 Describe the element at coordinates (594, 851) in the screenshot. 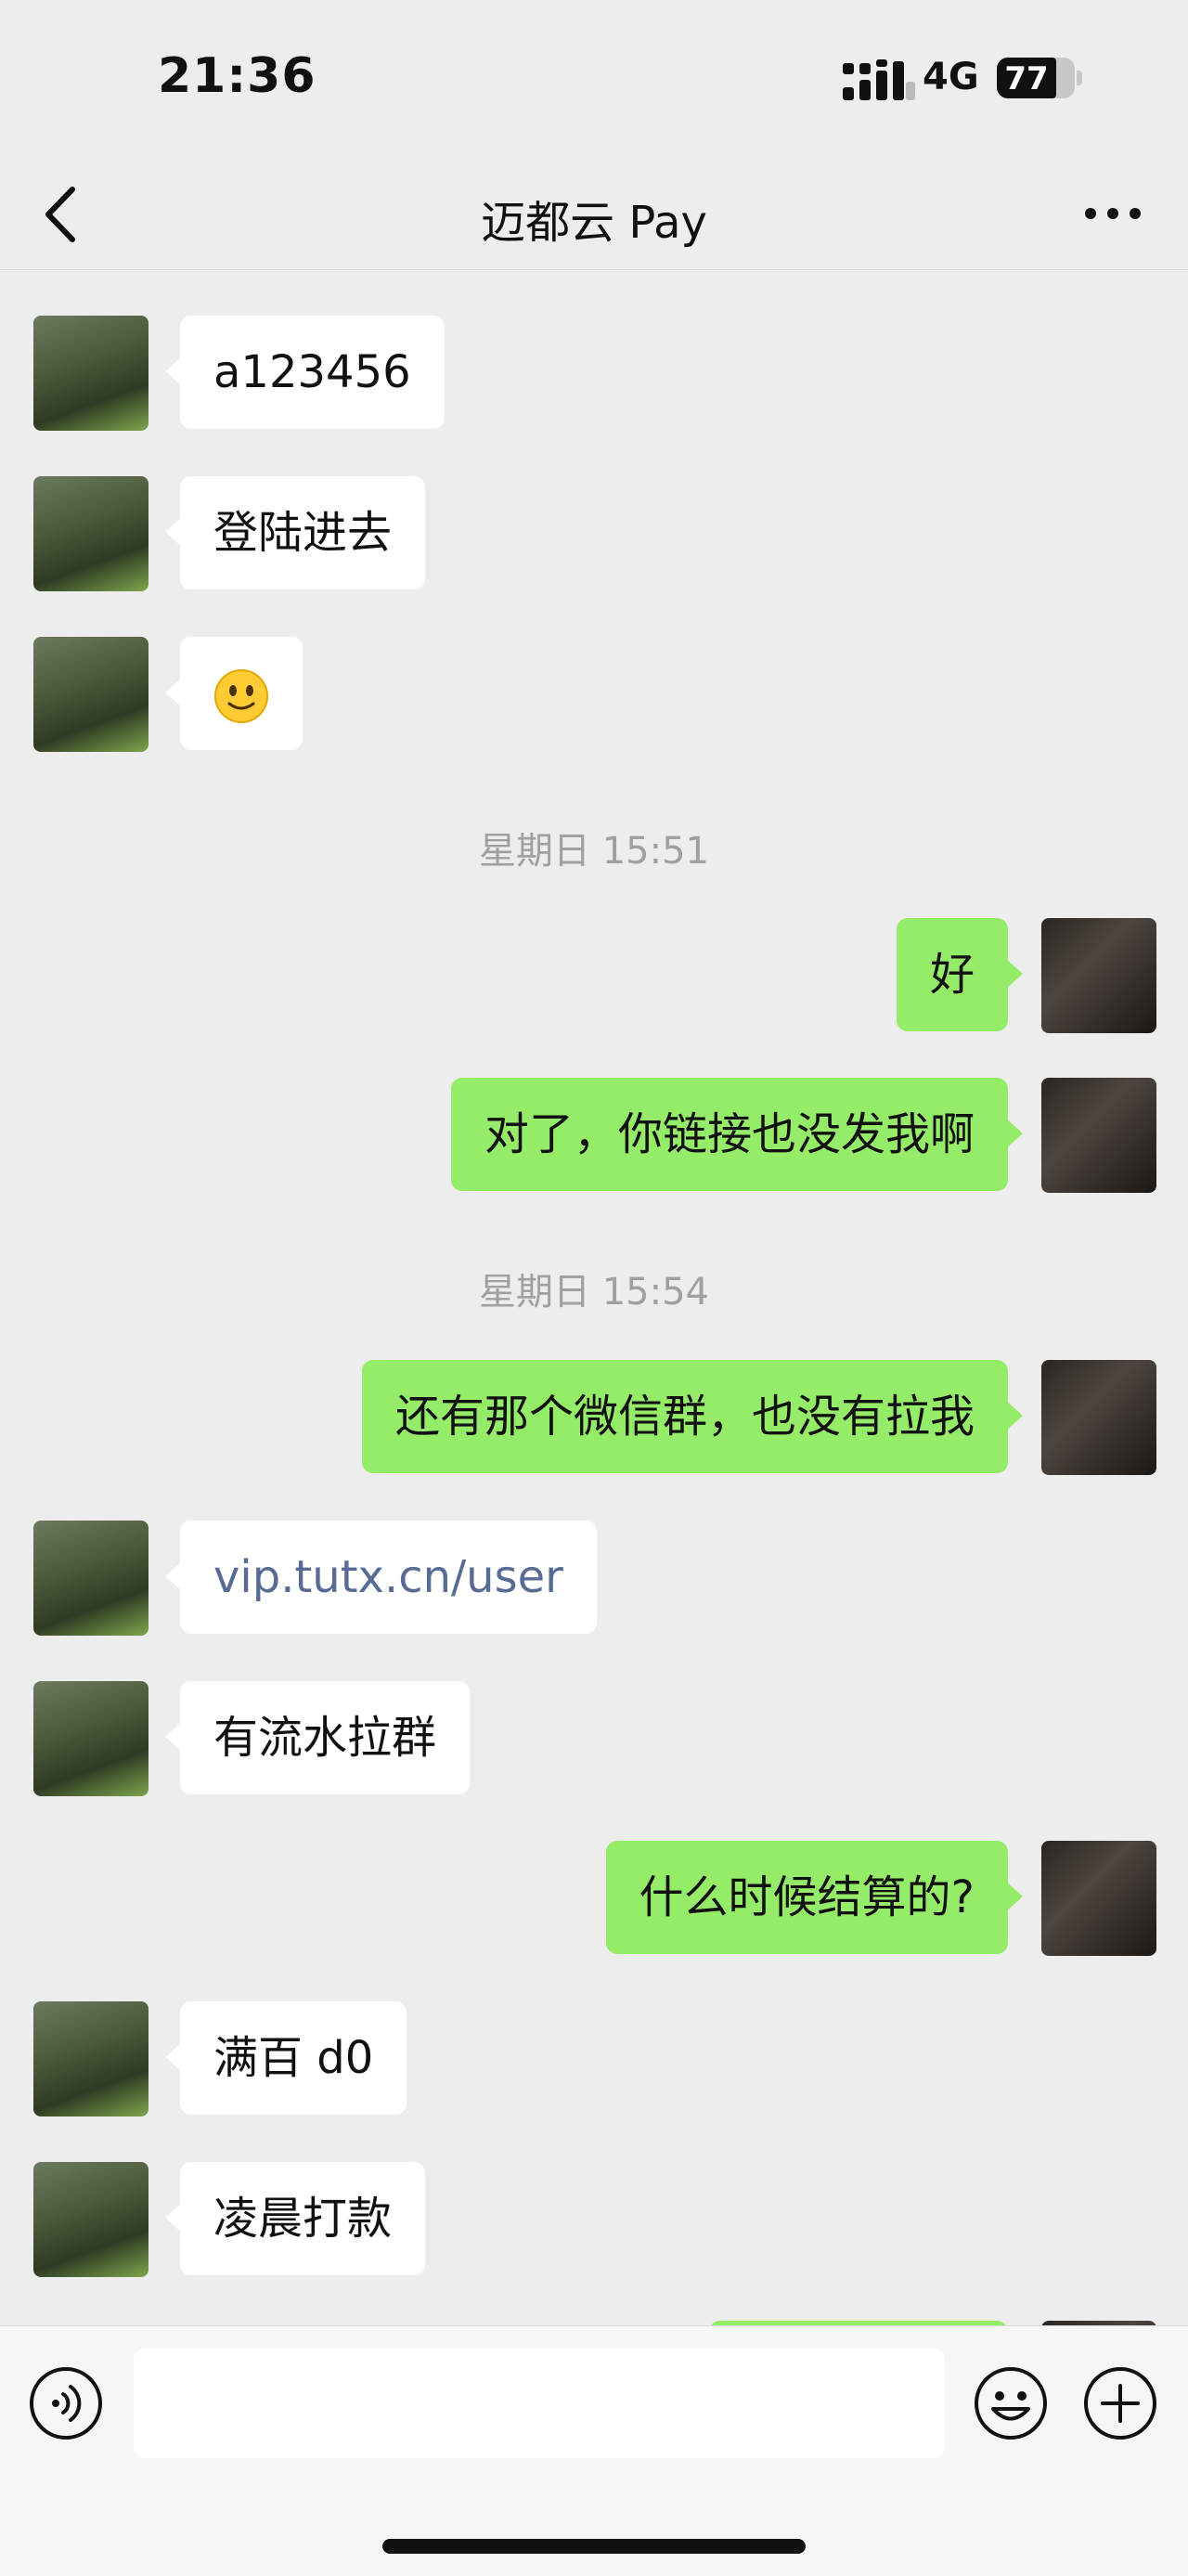

I see `timestamp: 星期日 15:51` at that location.